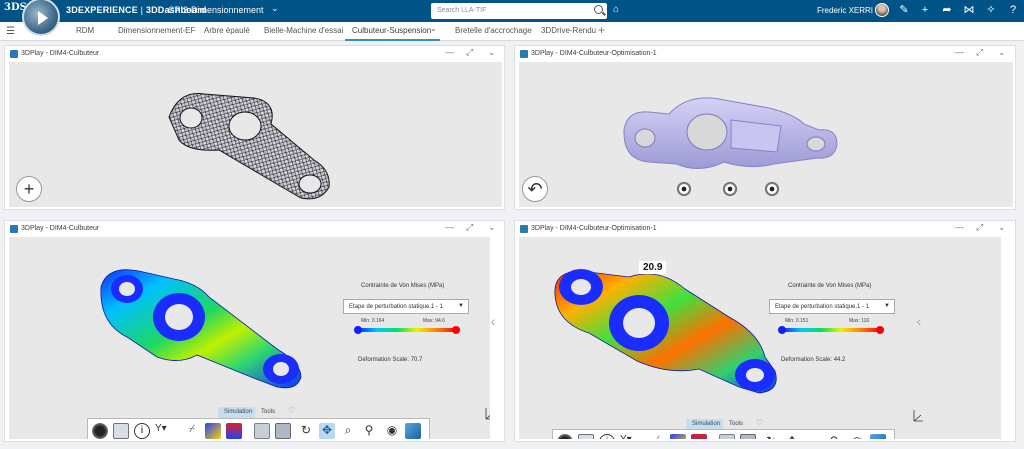 The height and width of the screenshot is (449, 1024). Describe the element at coordinates (665, 331) in the screenshot. I see `stress-result-part` at that location.